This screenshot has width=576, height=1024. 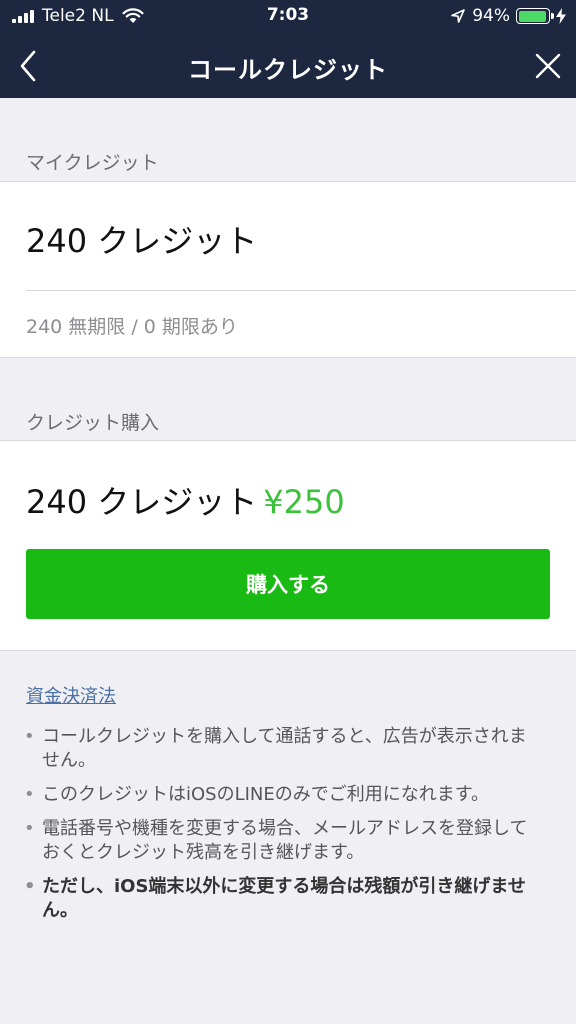 I want to click on close-icon, so click(x=548, y=66).